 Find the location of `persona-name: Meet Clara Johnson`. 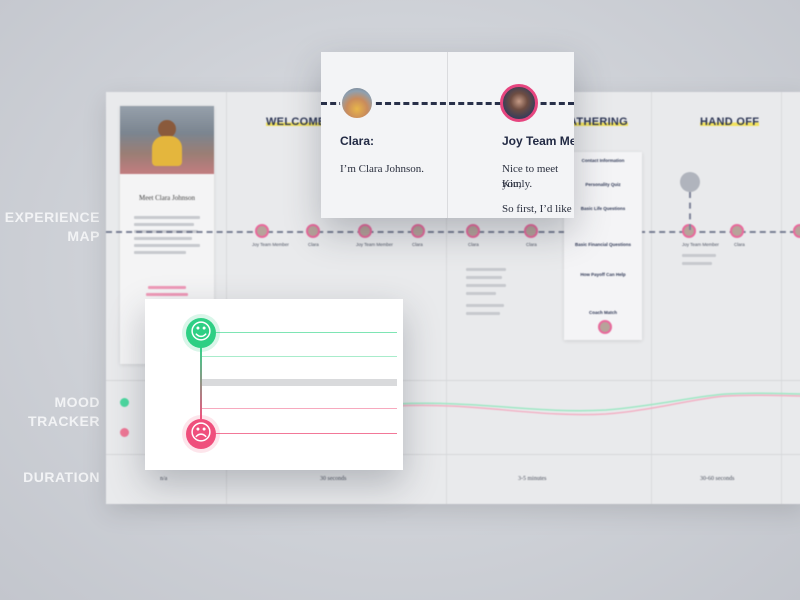

persona-name: Meet Clara Johnson is located at coordinates (167, 198).